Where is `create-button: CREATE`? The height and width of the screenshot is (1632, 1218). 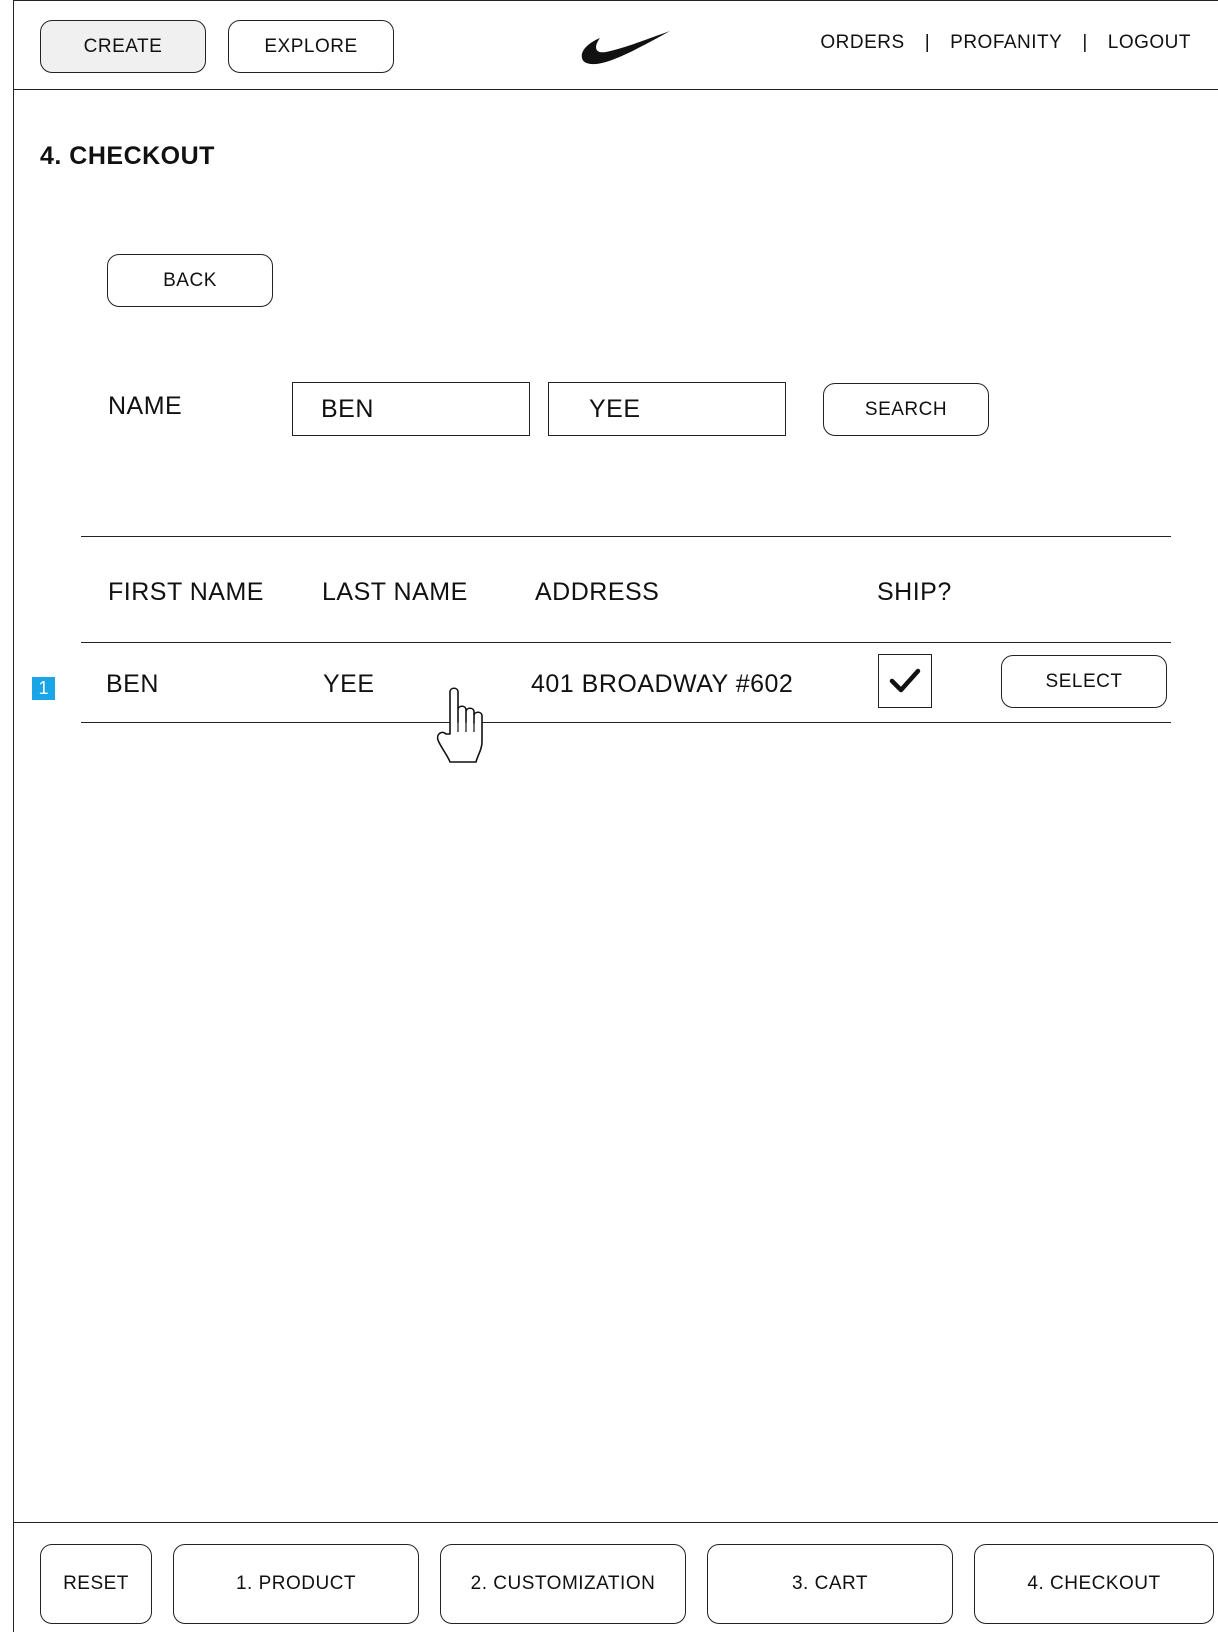
create-button: CREATE is located at coordinates (123, 46).